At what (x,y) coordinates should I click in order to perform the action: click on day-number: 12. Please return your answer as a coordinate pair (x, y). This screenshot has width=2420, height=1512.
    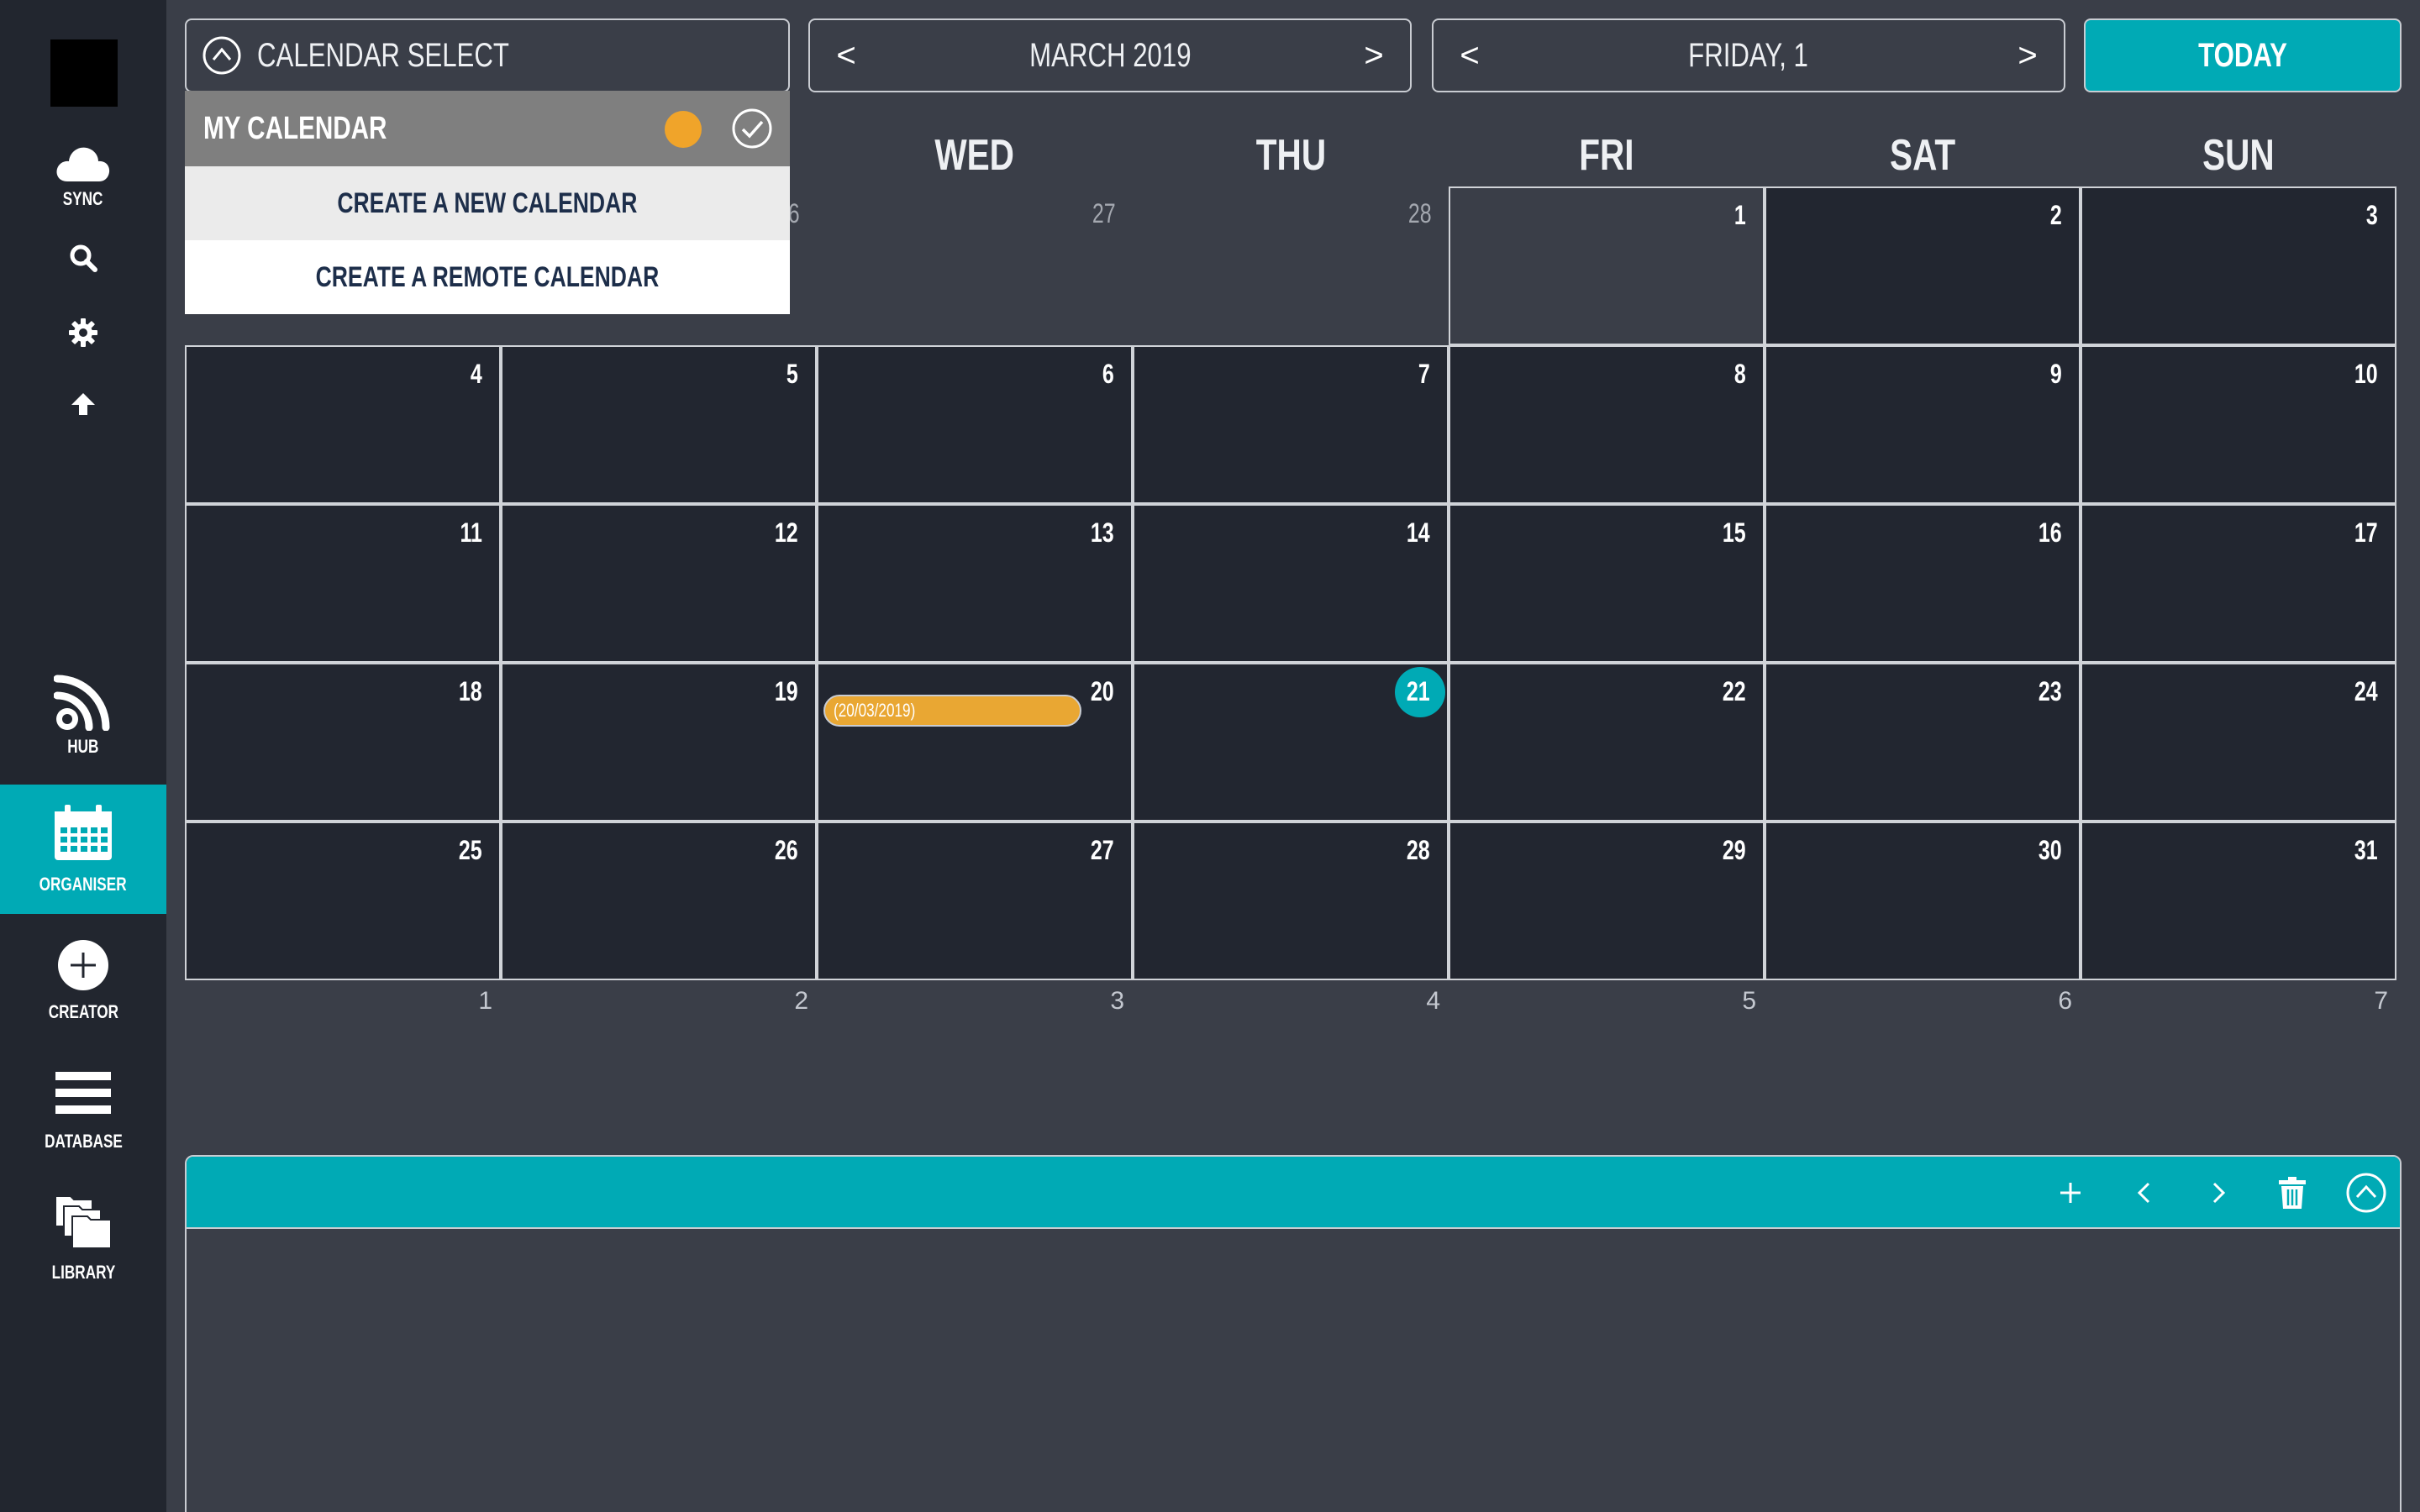
    Looking at the image, I should click on (786, 532).